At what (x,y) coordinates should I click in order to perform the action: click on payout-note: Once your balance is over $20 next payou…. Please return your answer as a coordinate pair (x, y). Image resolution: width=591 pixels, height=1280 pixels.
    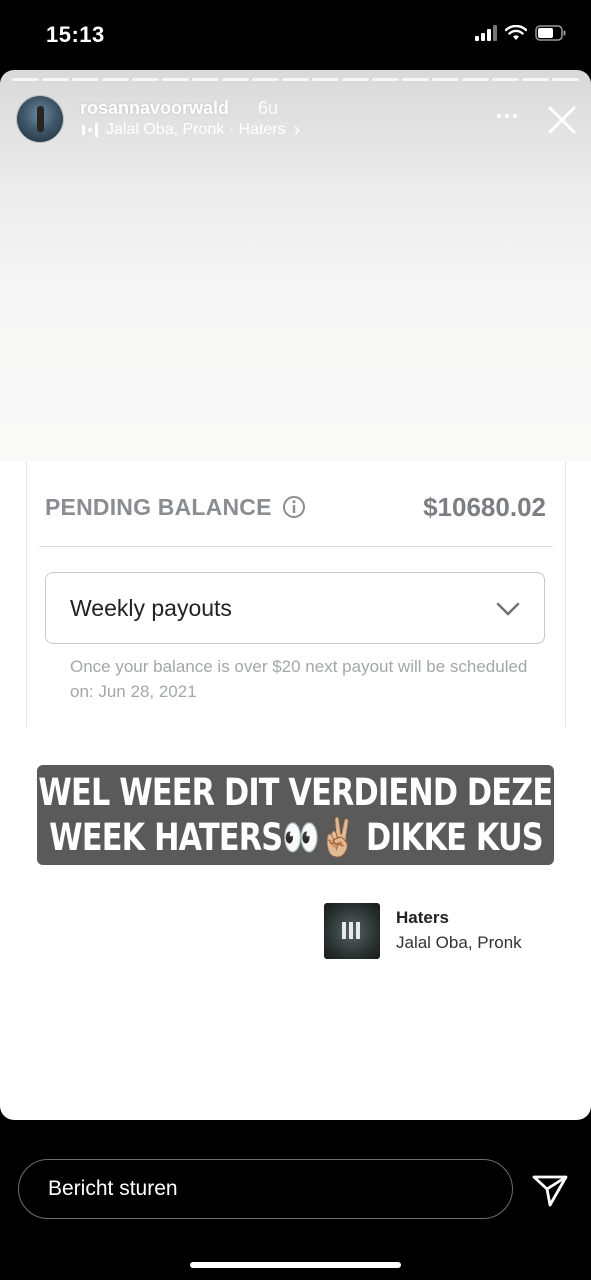
    Looking at the image, I should click on (299, 679).